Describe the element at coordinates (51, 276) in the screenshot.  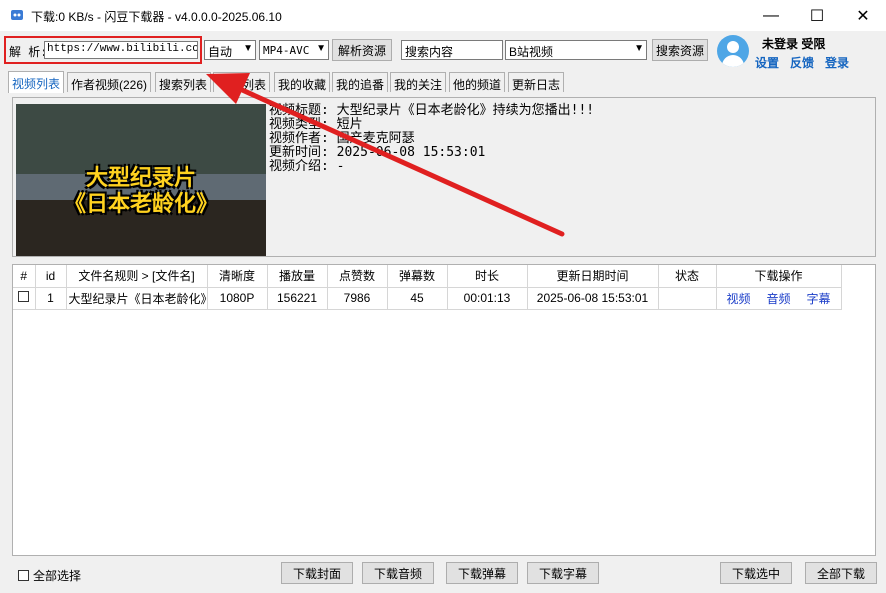
I see `col-header-id: id` at that location.